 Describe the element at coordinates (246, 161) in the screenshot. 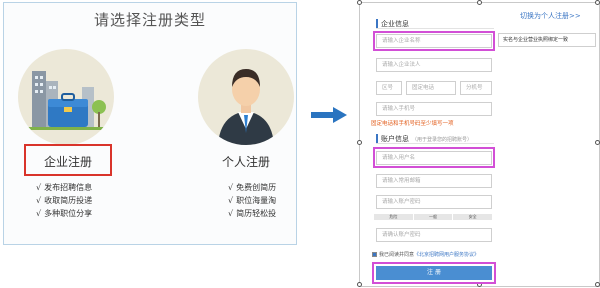

I see `personal-register-option: 个人注册` at that location.